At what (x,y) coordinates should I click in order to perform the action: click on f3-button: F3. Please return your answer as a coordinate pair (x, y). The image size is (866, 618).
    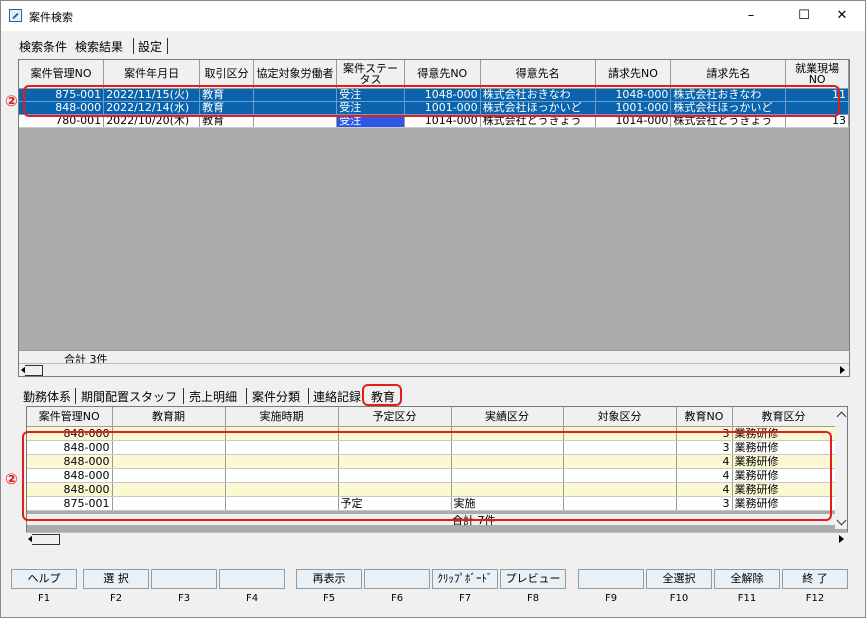
    Looking at the image, I should click on (184, 589).